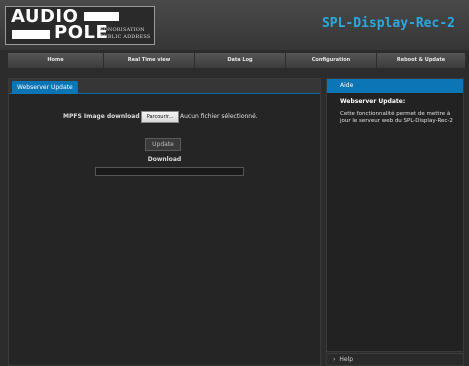 Image resolution: width=469 pixels, height=366 pixels. Describe the element at coordinates (373, 101) in the screenshot. I see `aide-title: Webserver Update:` at that location.